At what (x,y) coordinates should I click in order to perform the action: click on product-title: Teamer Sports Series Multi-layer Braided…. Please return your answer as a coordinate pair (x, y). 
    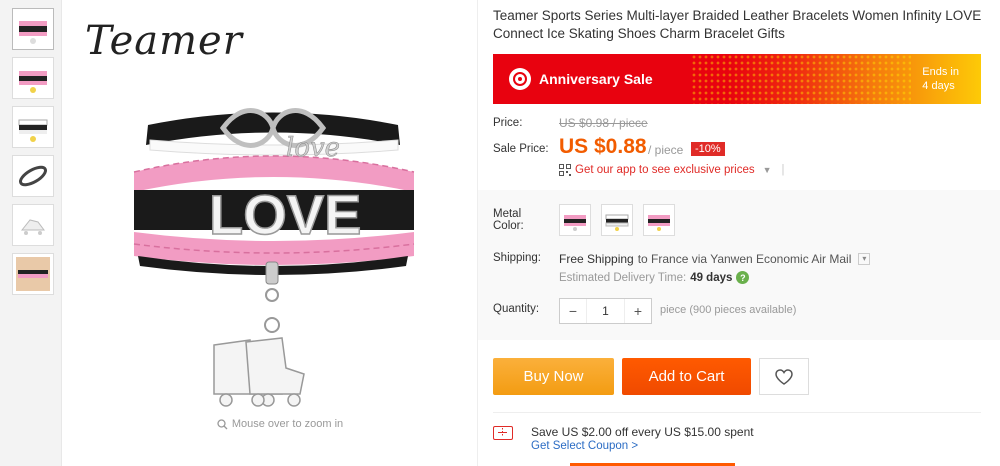
    Looking at the image, I should click on (737, 24).